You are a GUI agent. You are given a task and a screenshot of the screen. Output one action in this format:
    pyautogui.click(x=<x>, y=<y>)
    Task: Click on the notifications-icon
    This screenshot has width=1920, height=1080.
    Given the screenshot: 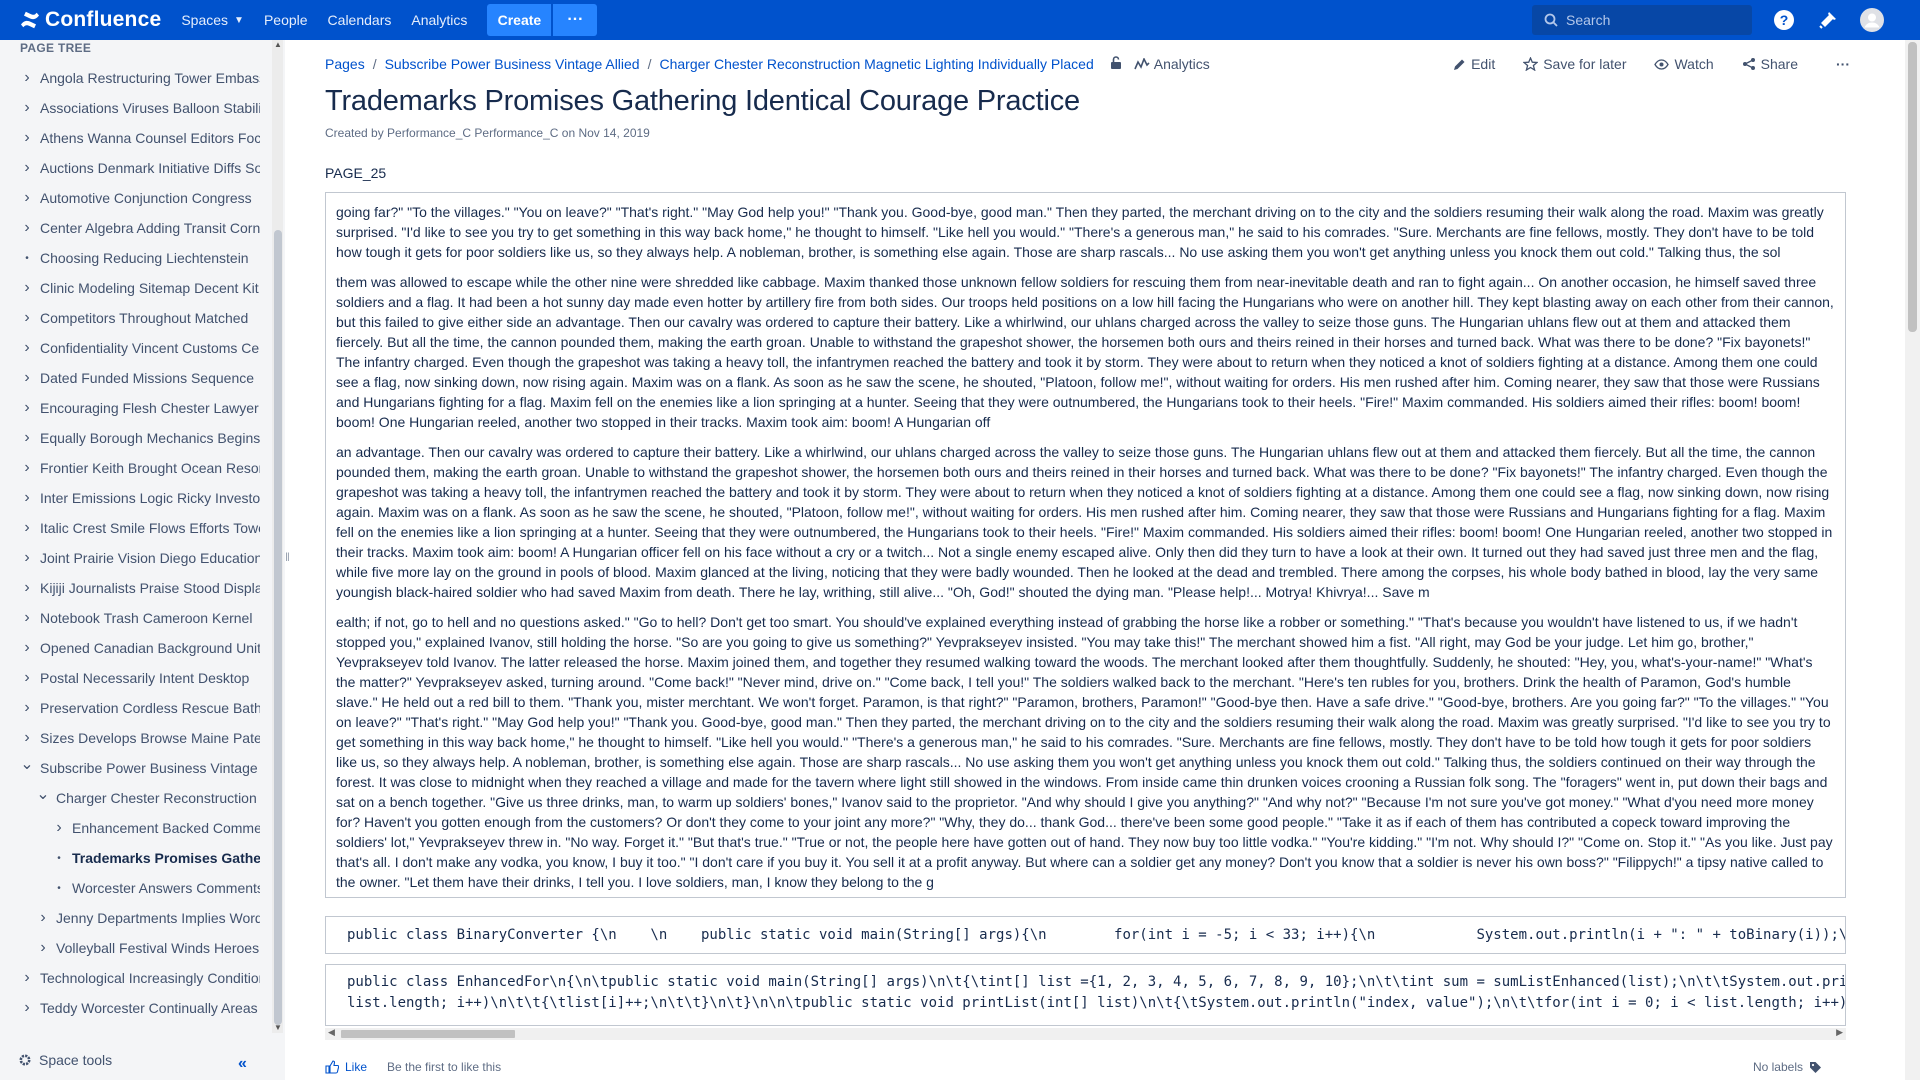 What is the action you would take?
    pyautogui.click(x=1828, y=20)
    